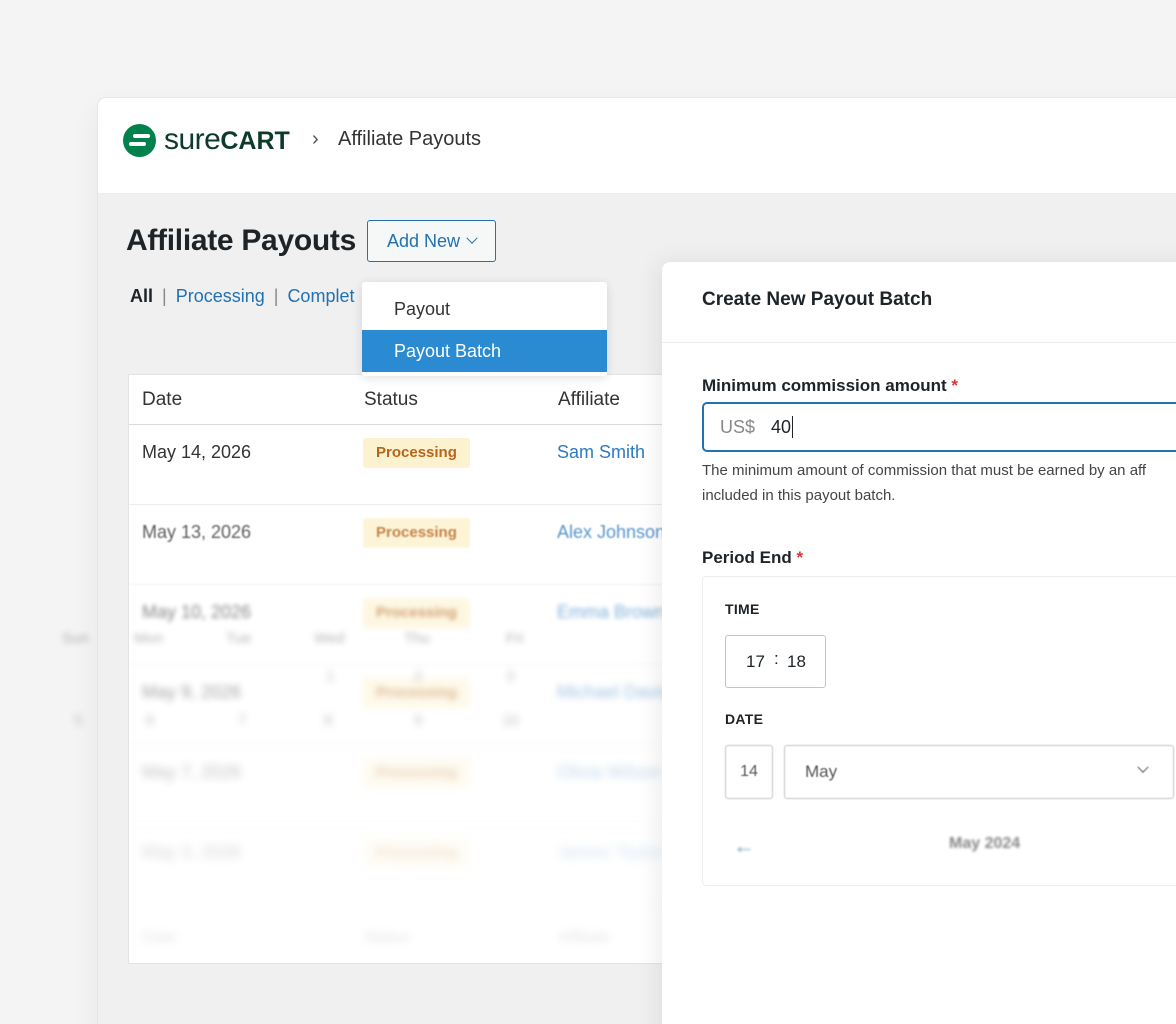  Describe the element at coordinates (749, 772) in the screenshot. I see `day-input: 14` at that location.